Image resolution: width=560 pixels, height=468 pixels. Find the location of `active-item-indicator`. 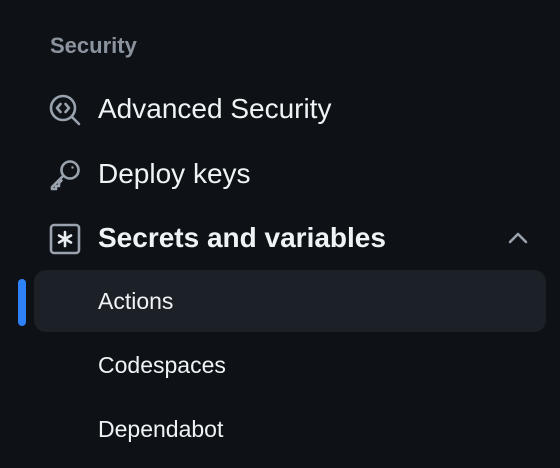

active-item-indicator is located at coordinates (22, 302).